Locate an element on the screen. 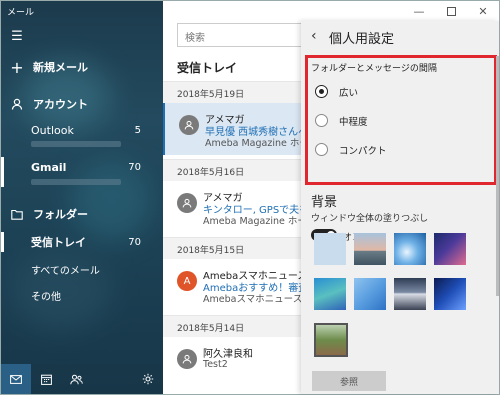 This screenshot has width=500, height=395. radio-spacious: 広い is located at coordinates (400, 92).